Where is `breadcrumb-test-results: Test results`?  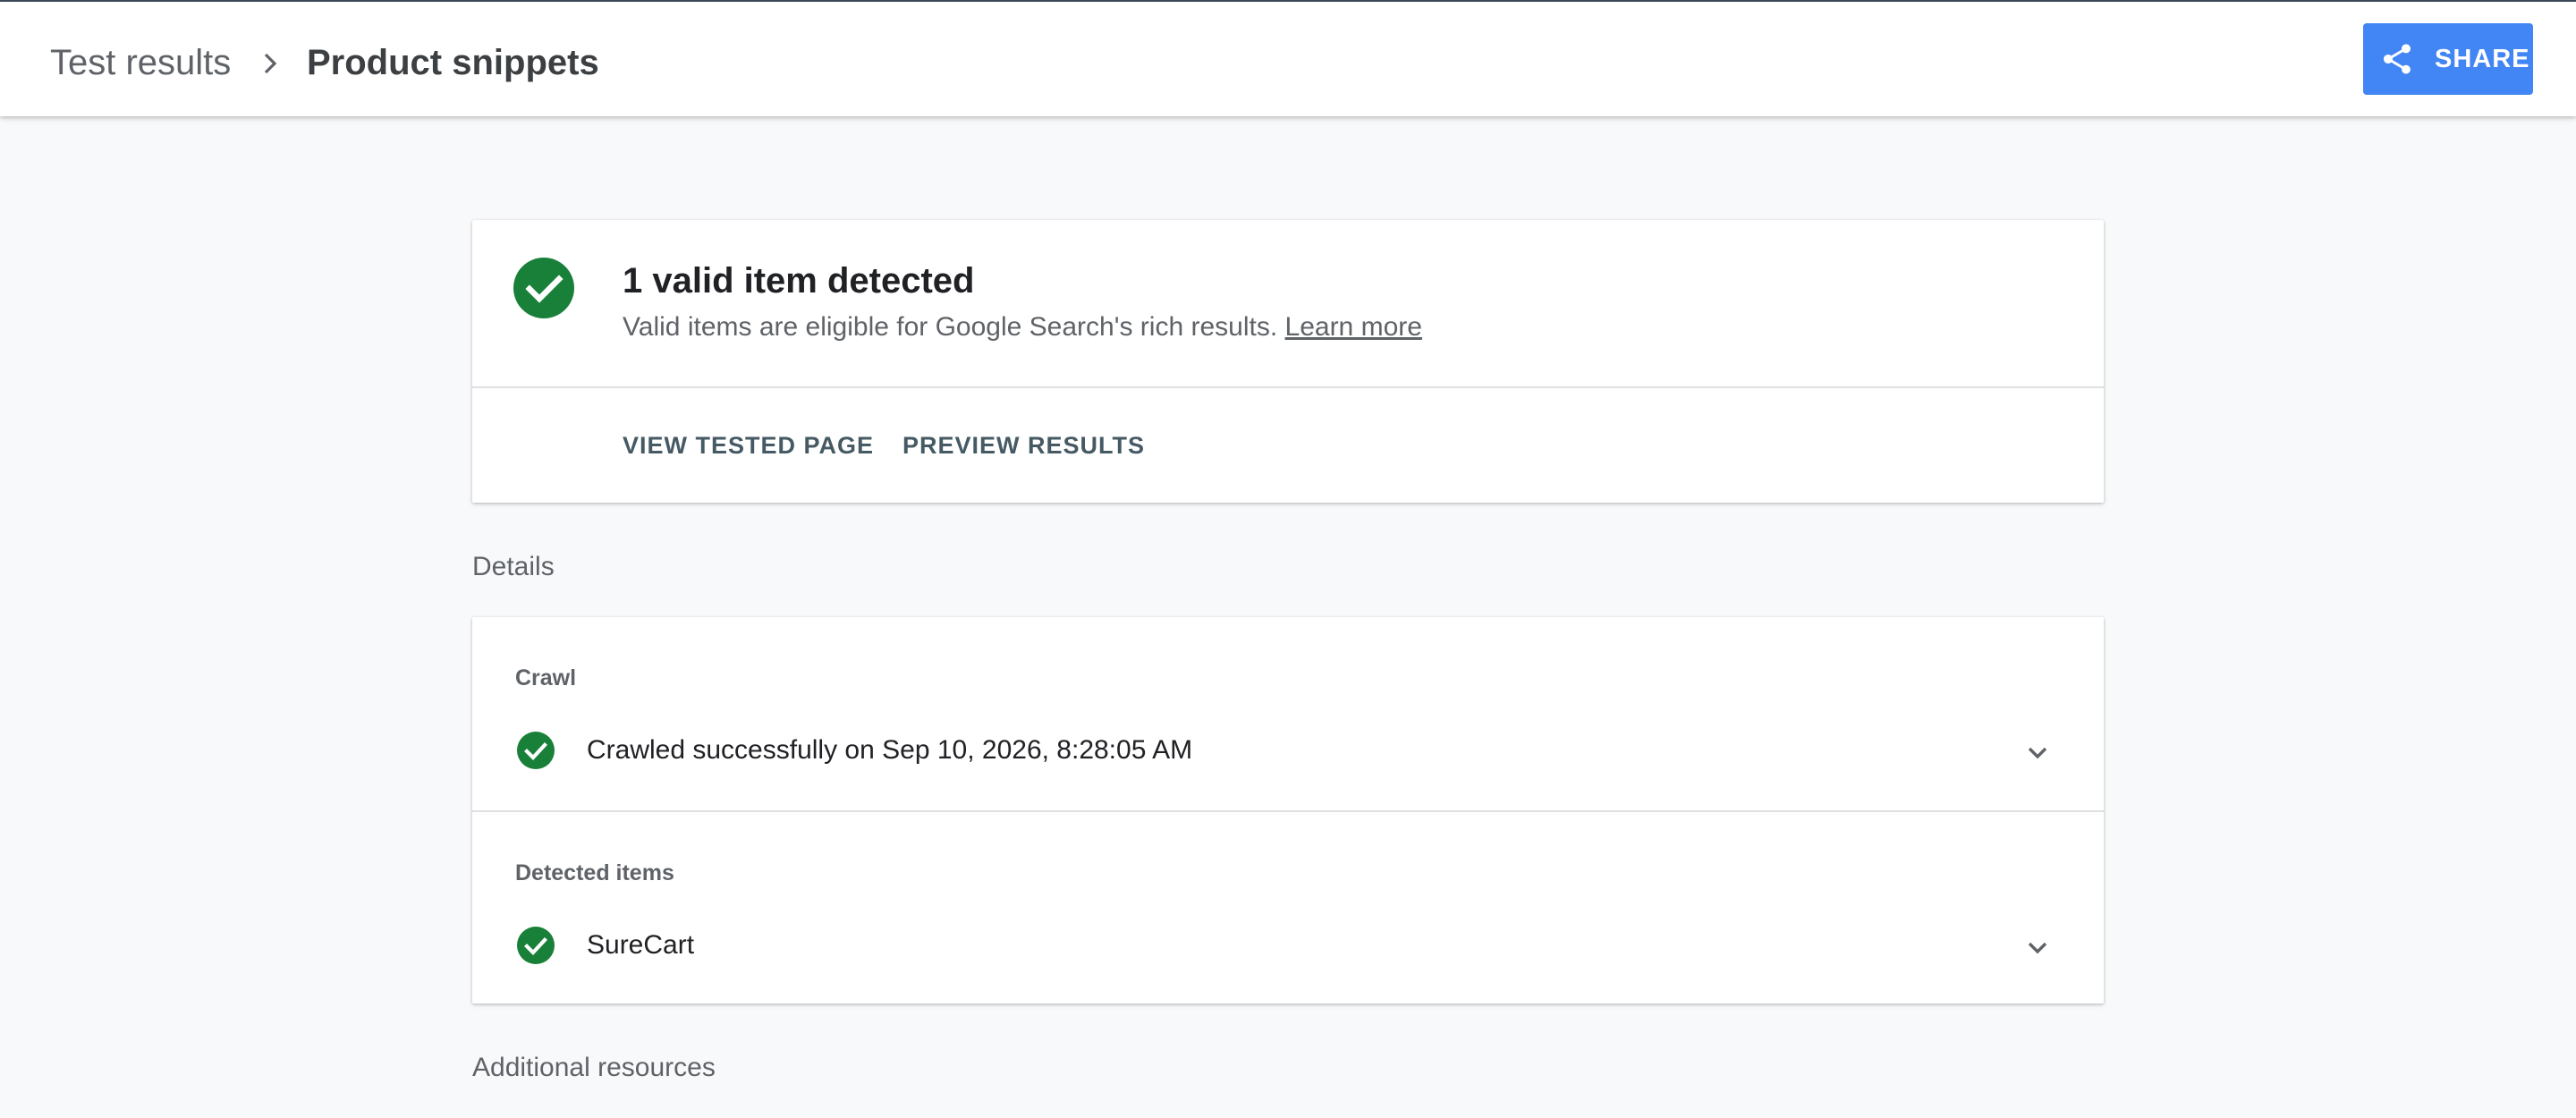 breadcrumb-test-results: Test results is located at coordinates (140, 62).